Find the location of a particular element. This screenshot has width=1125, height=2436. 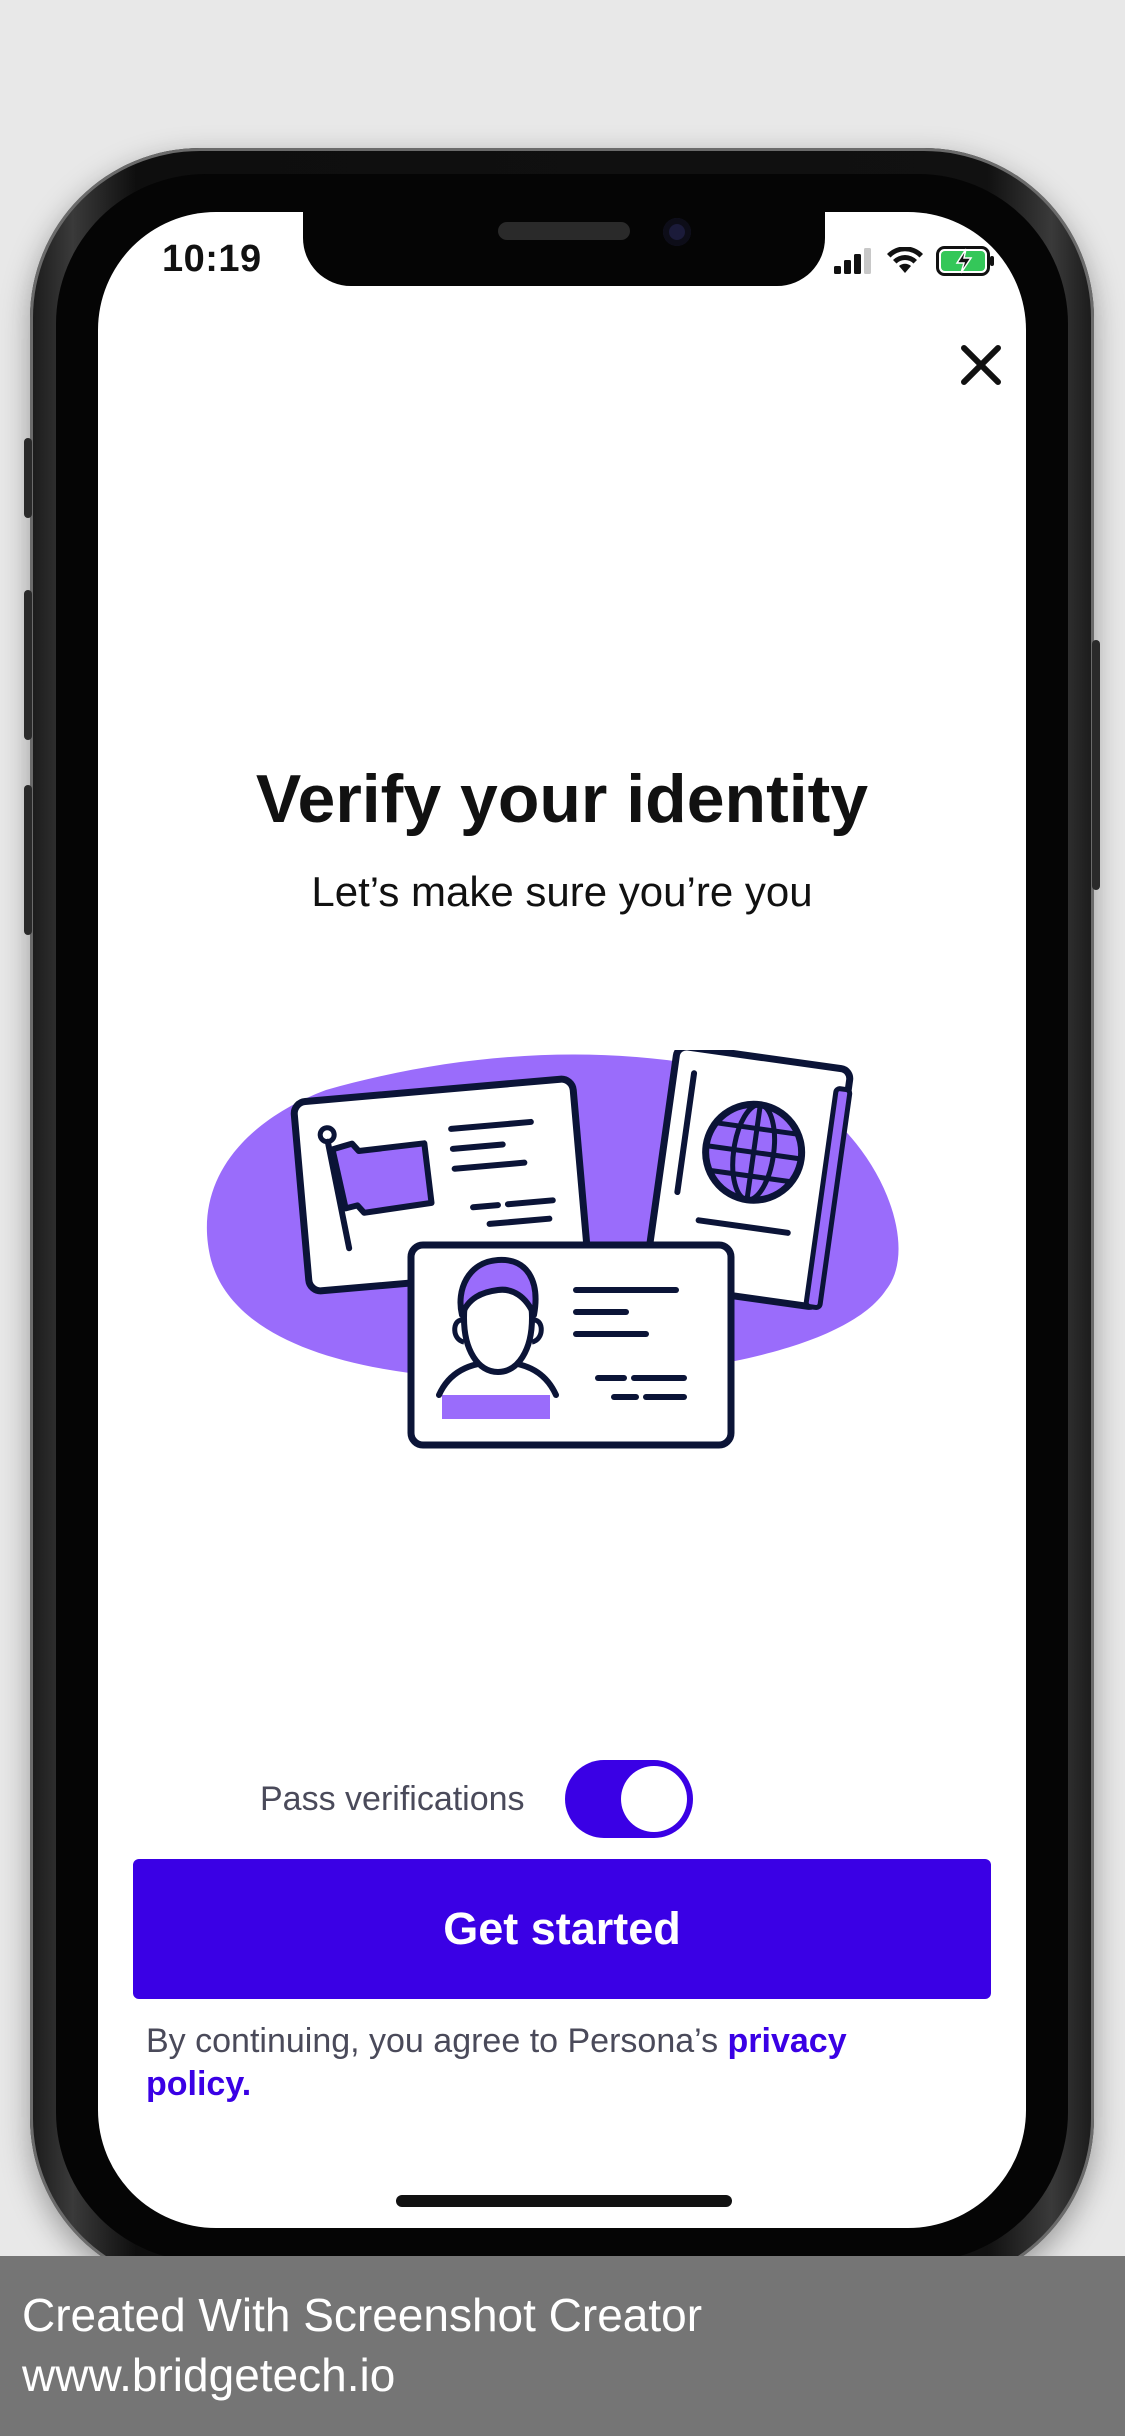

pass-verifications-row: Pass verifications is located at coordinates (476, 1799).